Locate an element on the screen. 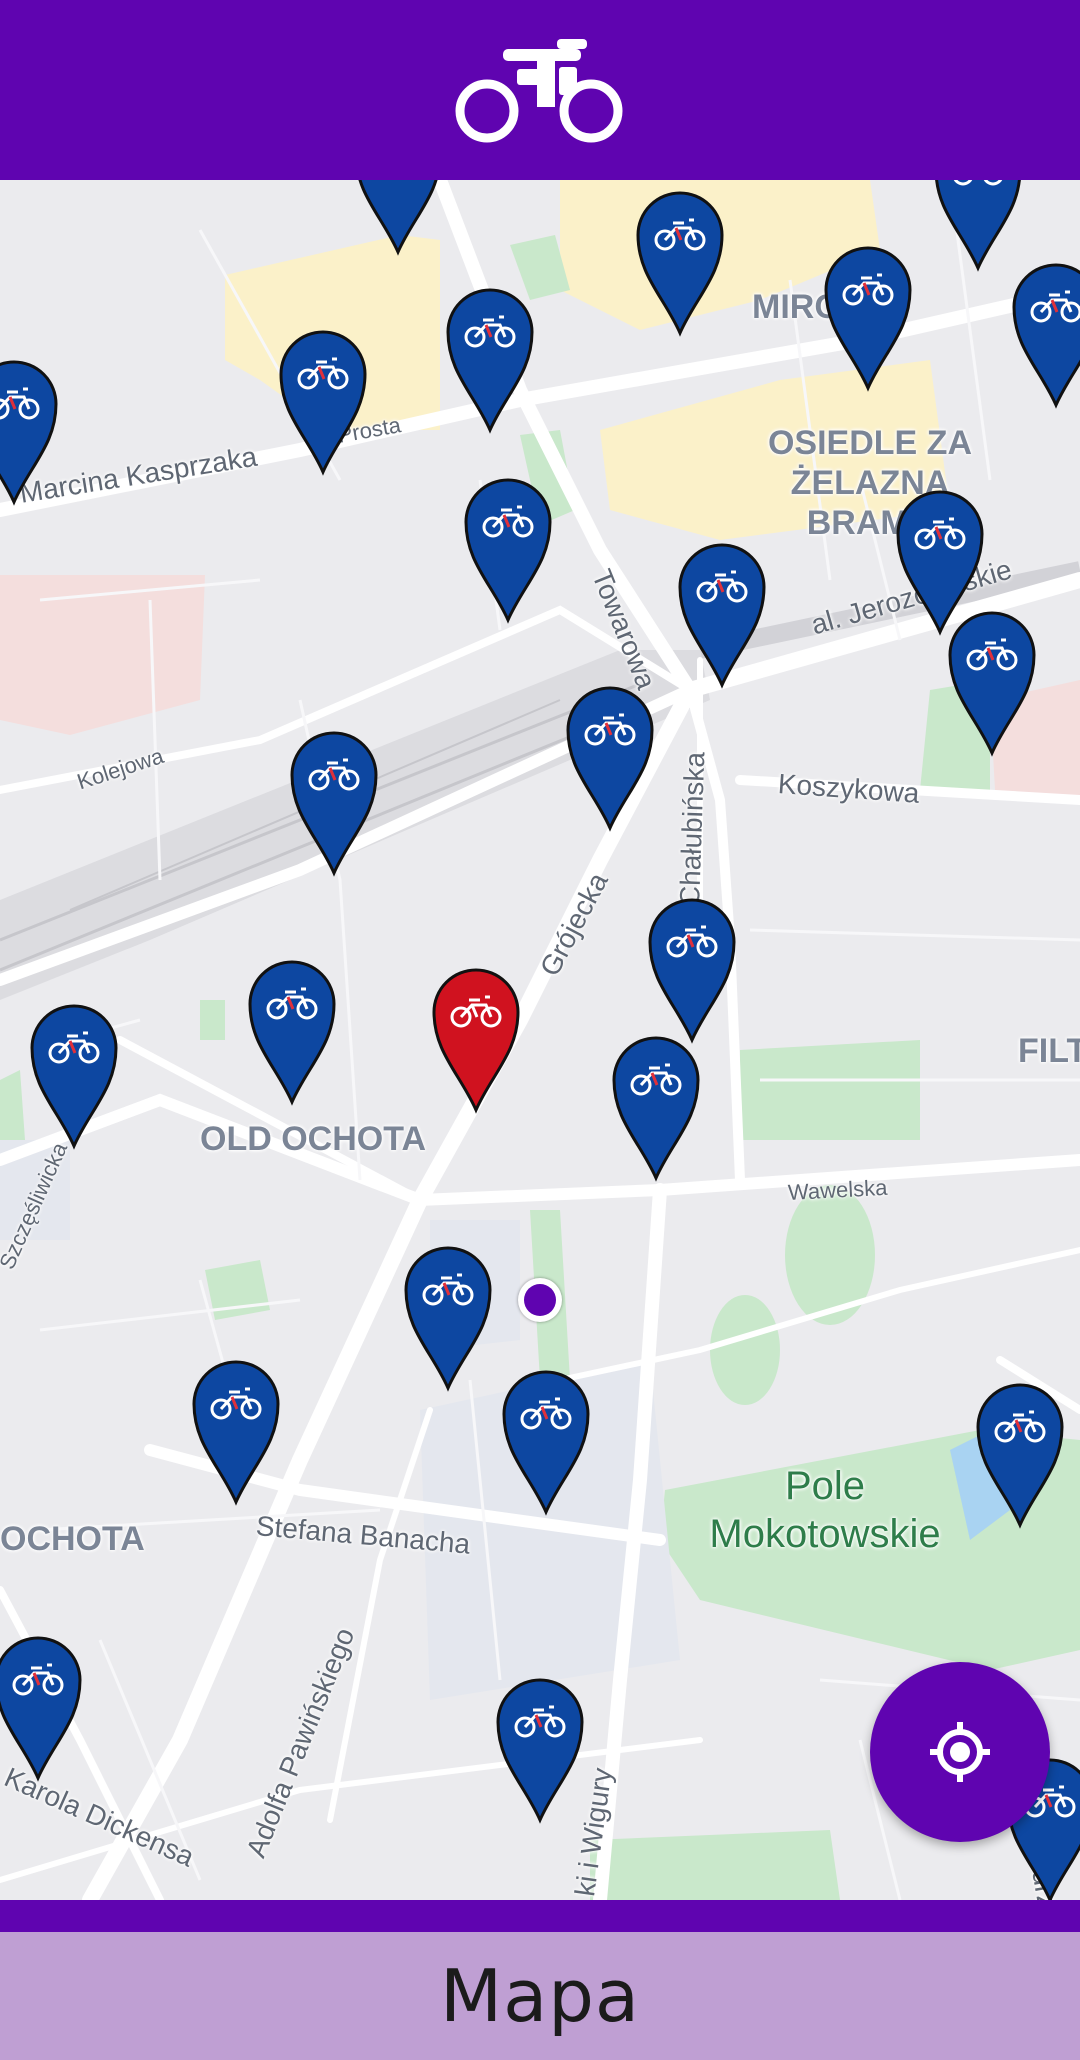  bottom-nav: Mapa is located at coordinates (540, 1996).